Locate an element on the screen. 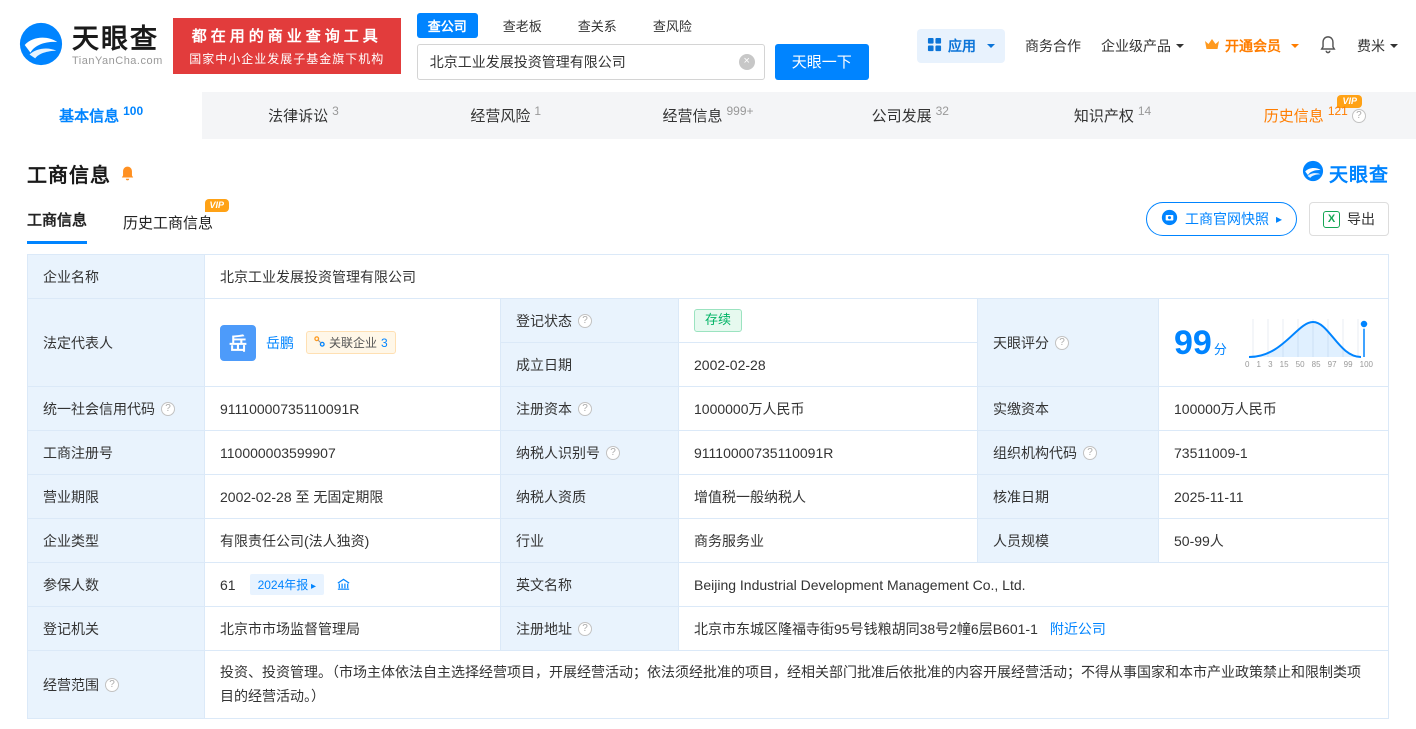 The image size is (1416, 729). nearby-companies-link: 附近公司 is located at coordinates (1078, 629).